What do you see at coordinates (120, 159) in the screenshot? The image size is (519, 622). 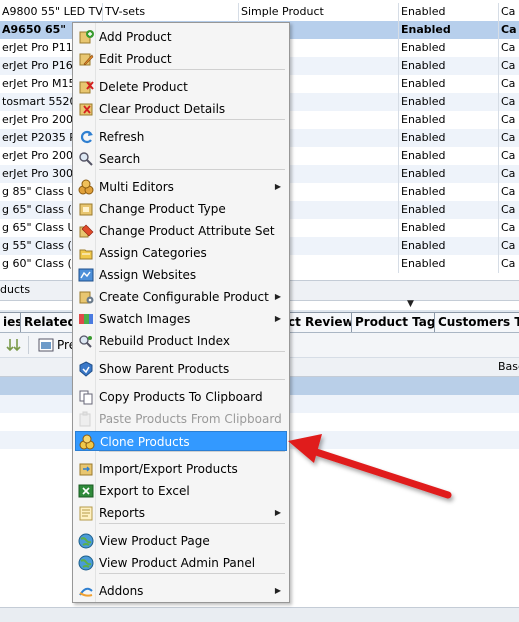 I see `menu-item-label: Search` at bounding box center [120, 159].